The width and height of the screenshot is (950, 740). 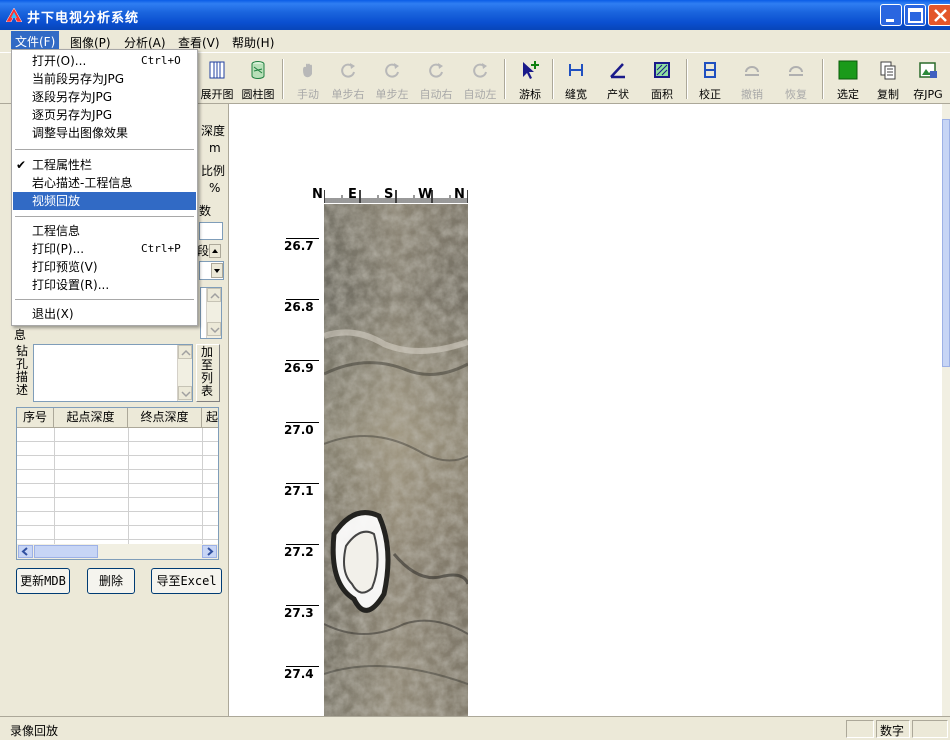 I want to click on menu-help: 帮助(H), so click(x=253, y=42).